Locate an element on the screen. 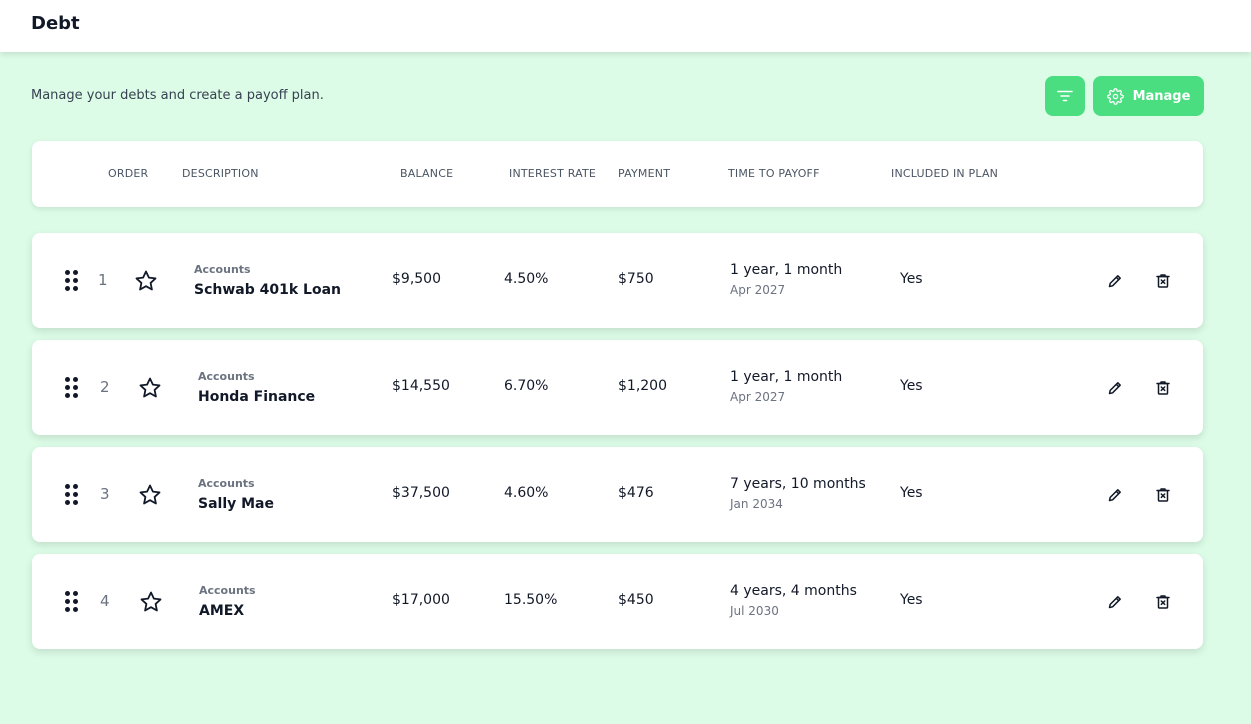  debt-name: Schwab 401k Loan is located at coordinates (267, 290).